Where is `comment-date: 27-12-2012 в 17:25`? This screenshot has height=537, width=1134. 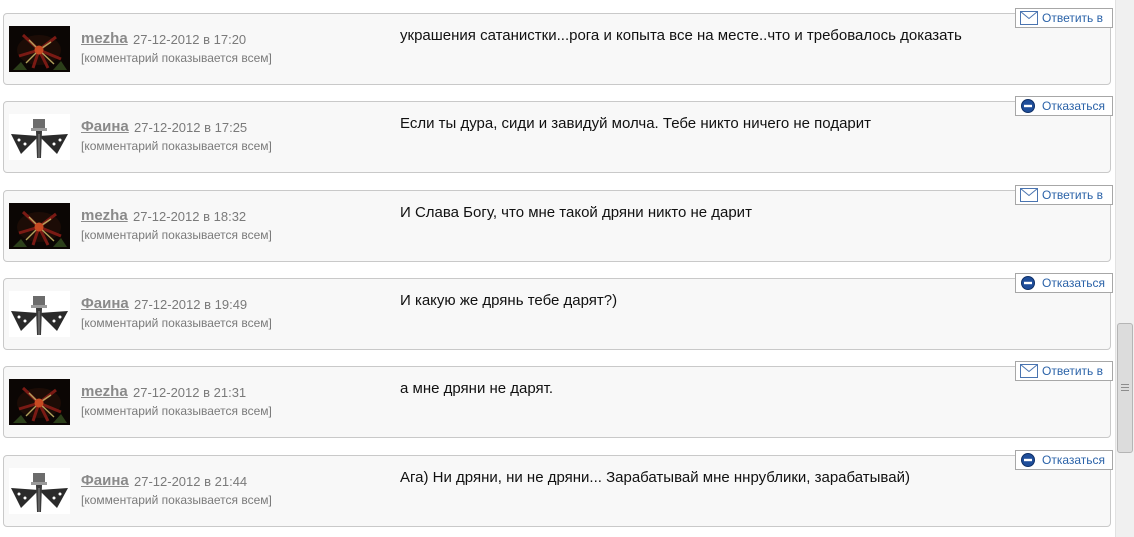 comment-date: 27-12-2012 в 17:25 is located at coordinates (191, 127).